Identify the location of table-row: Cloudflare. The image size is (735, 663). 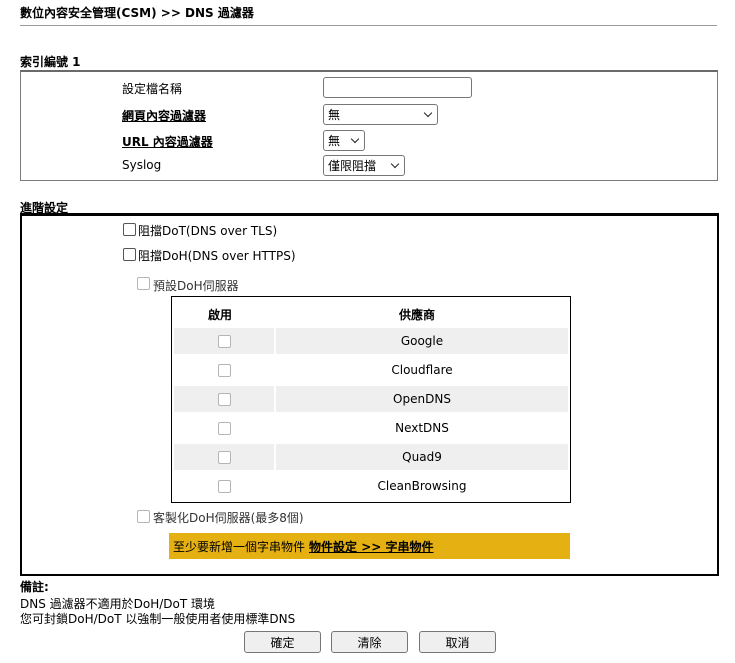
(371, 370).